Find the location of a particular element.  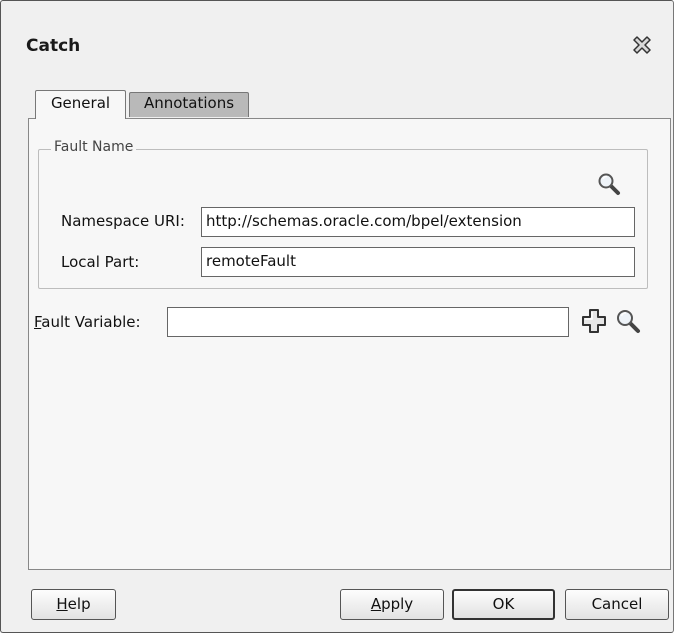

namespace-uri-field: http://schemas.oracle.com/bpel/extension is located at coordinates (418, 222).